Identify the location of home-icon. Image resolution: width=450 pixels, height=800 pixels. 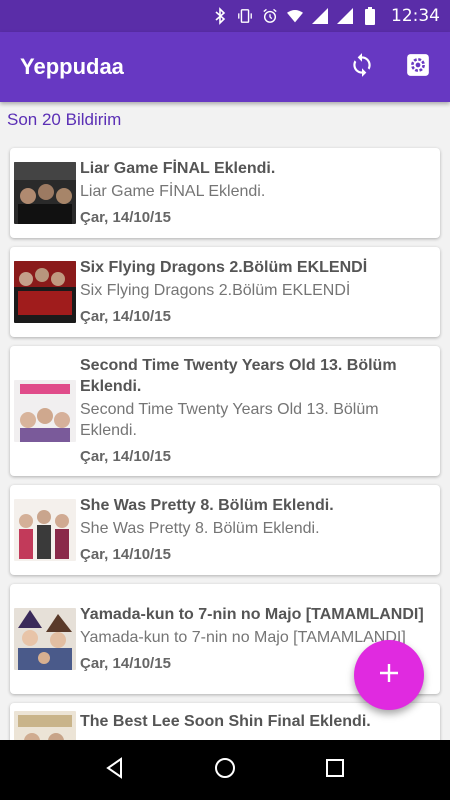
(225, 770).